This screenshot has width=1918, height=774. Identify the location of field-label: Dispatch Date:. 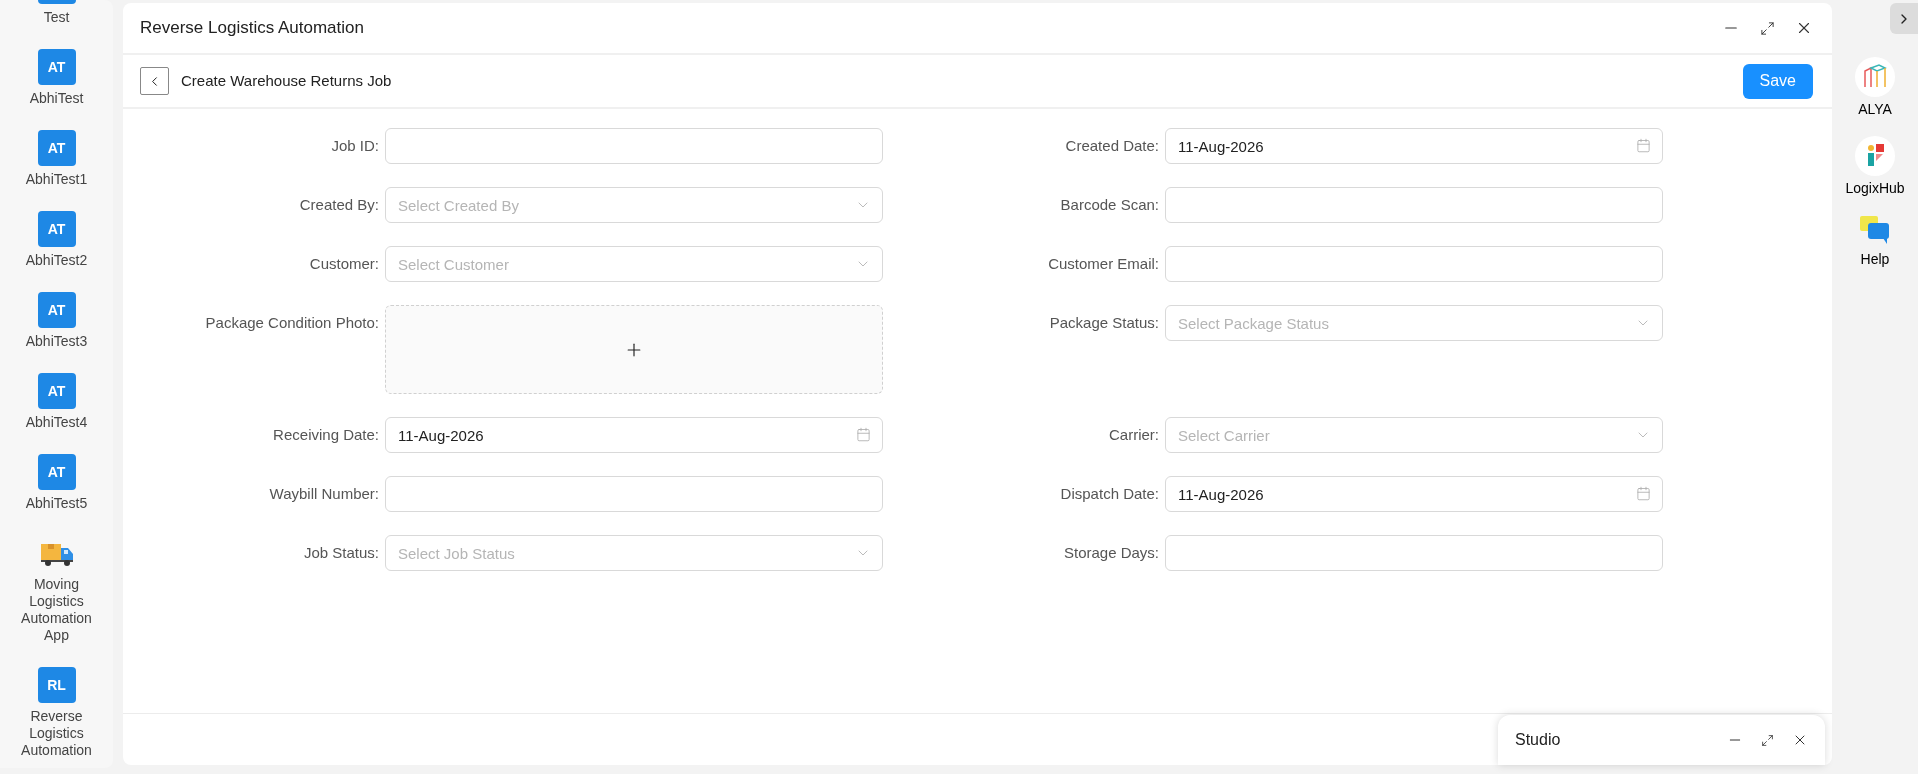
(1109, 493).